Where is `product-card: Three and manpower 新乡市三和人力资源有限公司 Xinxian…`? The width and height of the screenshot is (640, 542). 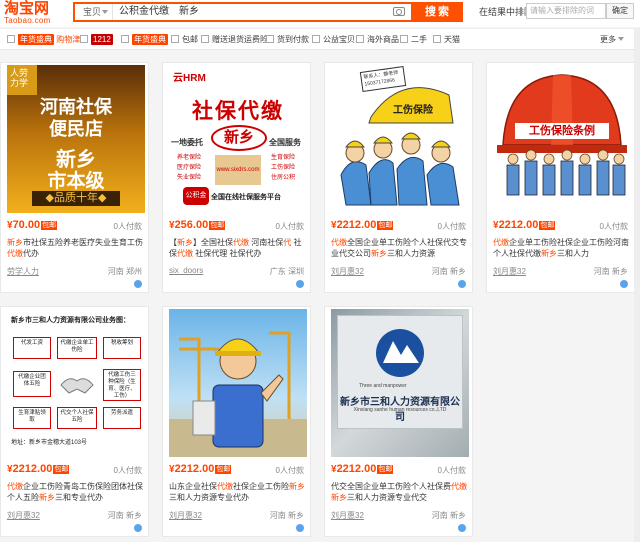 product-card: Three and manpower 新乡市三和人力资源有限公司 Xinxian… is located at coordinates (398, 421).